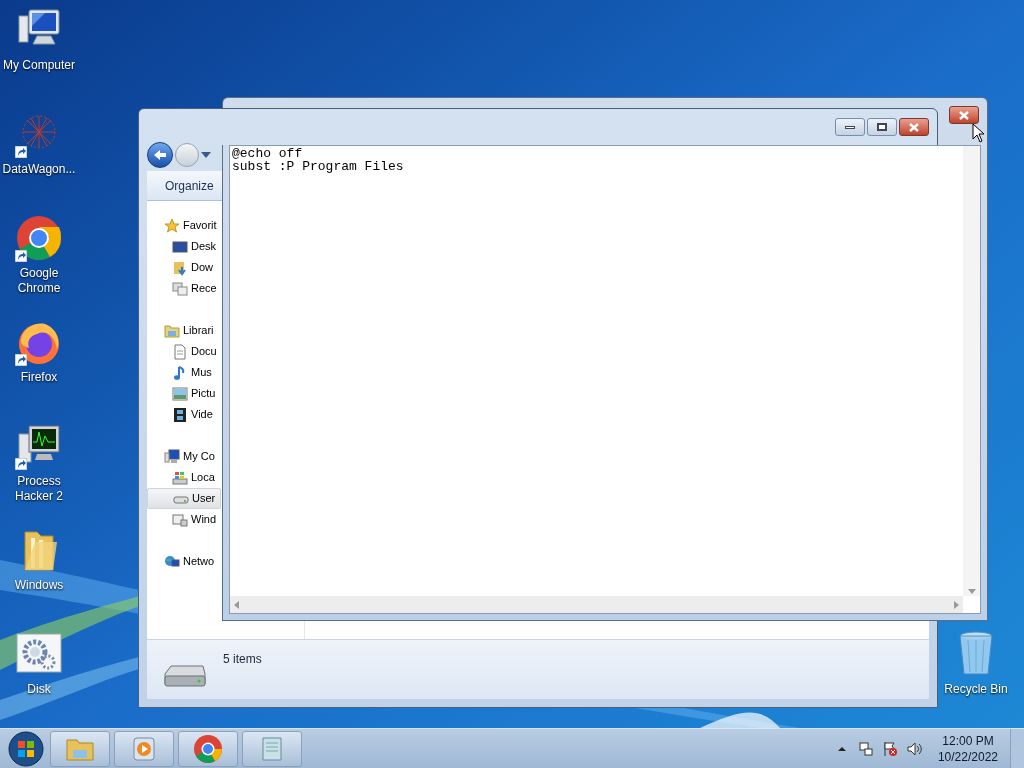  I want to click on clock-time: 12:00 PM, so click(968, 740).